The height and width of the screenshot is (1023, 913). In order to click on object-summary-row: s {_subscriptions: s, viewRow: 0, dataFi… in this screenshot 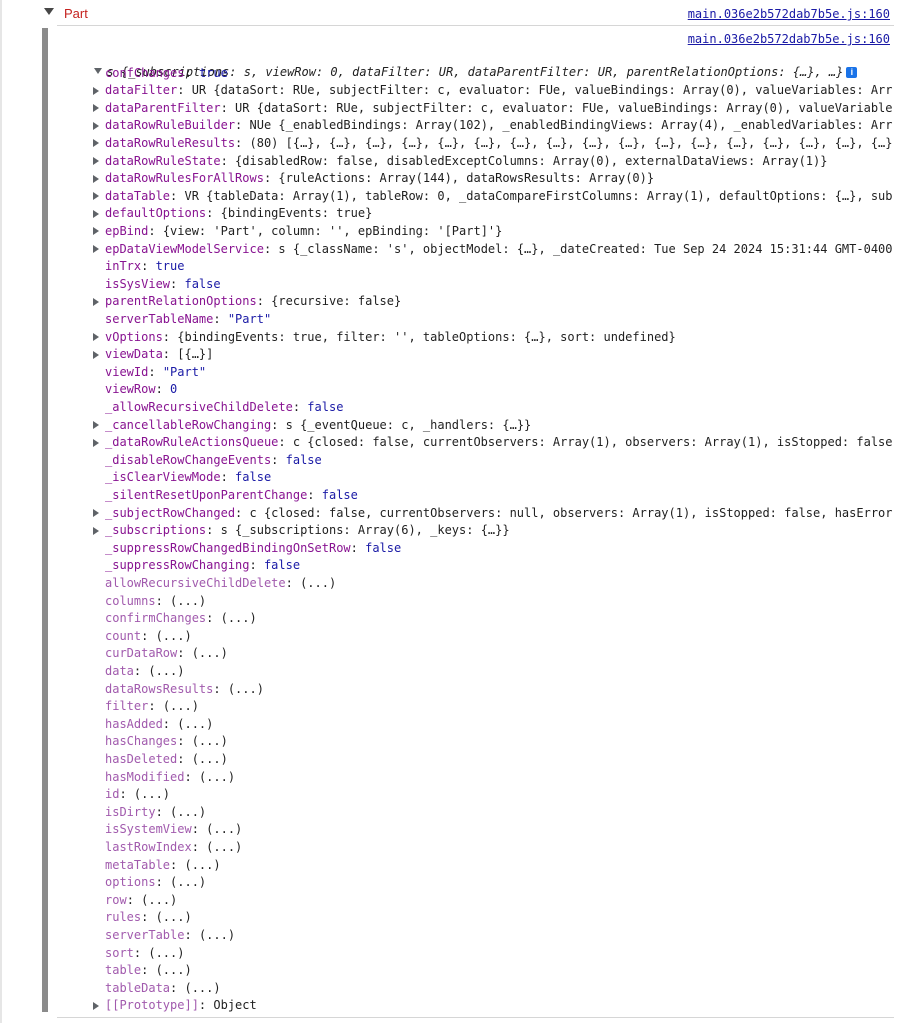, I will do `click(469, 63)`.